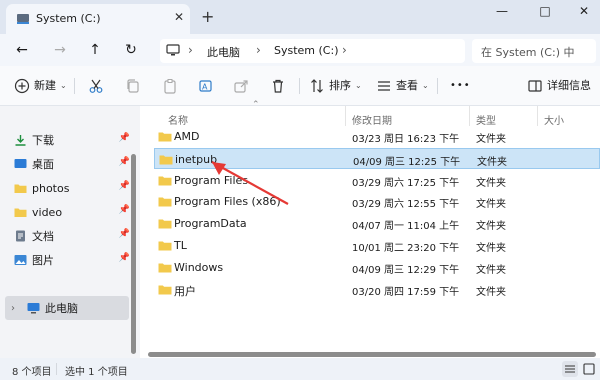 The width and height of the screenshot is (600, 380). What do you see at coordinates (135, 86) in the screenshot?
I see `copy-button` at bounding box center [135, 86].